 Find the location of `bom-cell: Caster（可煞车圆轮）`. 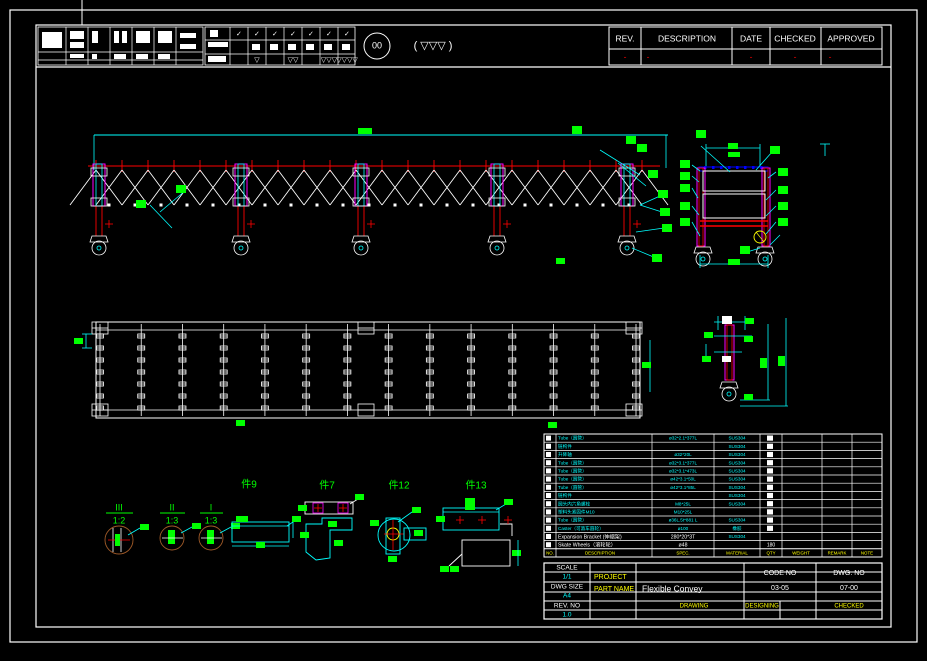

bom-cell: Caster（可煞车圆轮） is located at coordinates (581, 528).